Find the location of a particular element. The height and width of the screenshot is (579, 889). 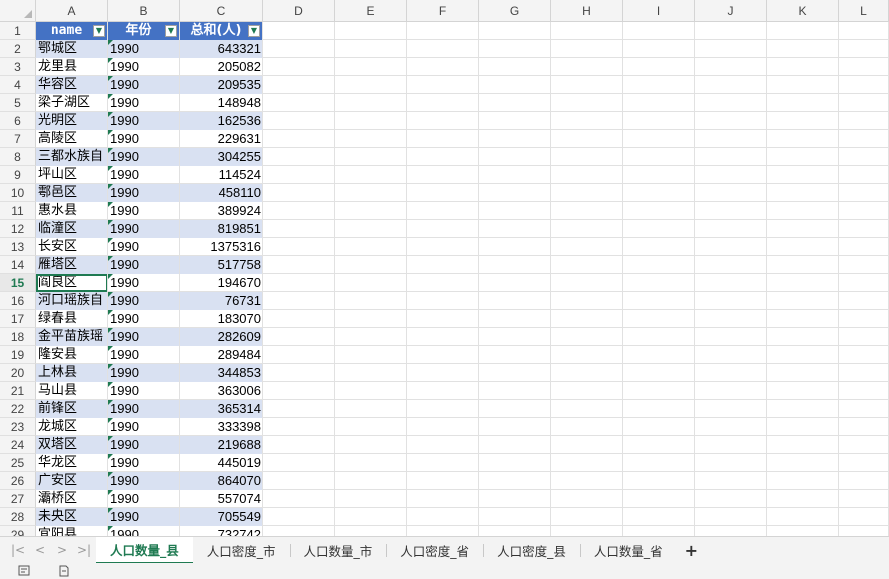

column-header-d: D is located at coordinates (299, 11).